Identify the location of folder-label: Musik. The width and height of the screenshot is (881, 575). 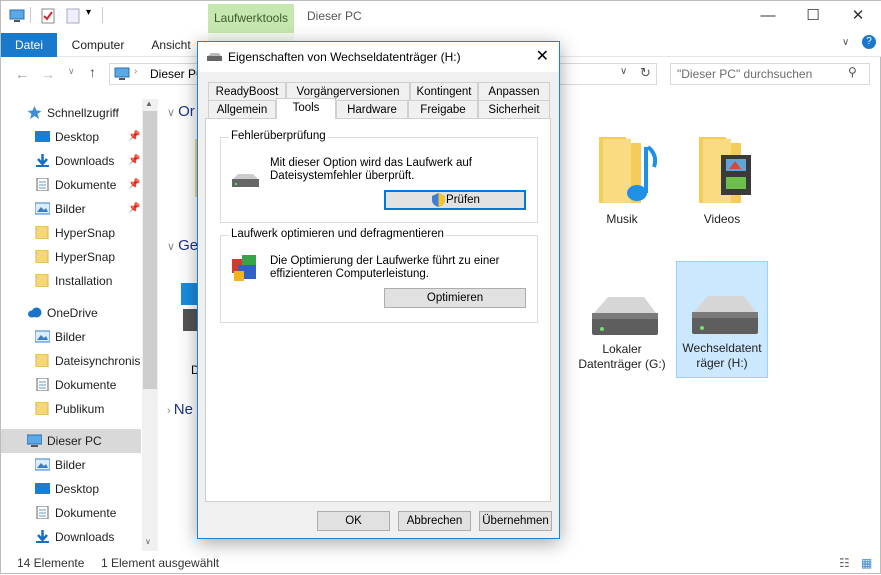
(622, 219).